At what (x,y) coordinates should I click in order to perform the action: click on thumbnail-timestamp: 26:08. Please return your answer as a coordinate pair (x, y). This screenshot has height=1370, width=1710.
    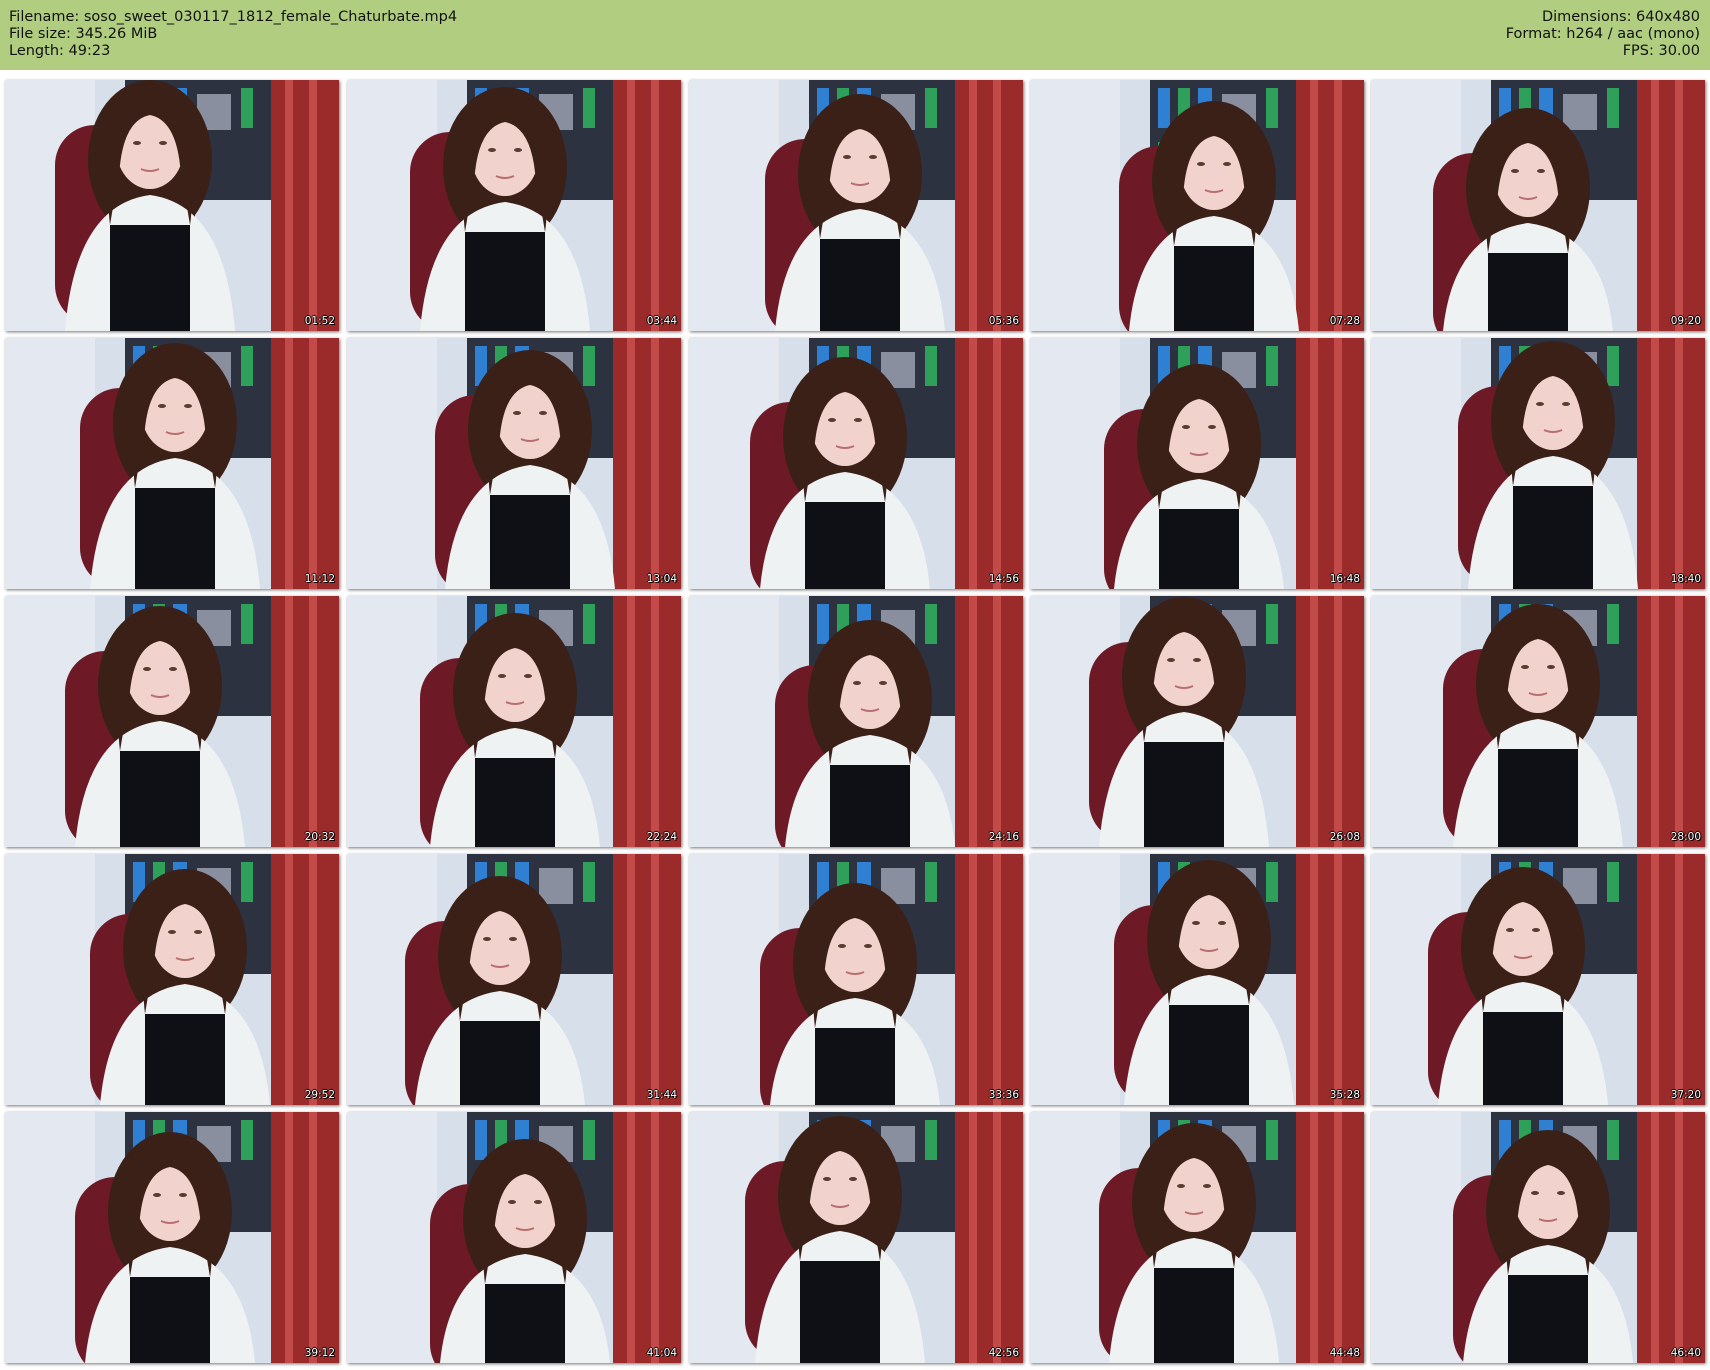
    Looking at the image, I should click on (1344, 837).